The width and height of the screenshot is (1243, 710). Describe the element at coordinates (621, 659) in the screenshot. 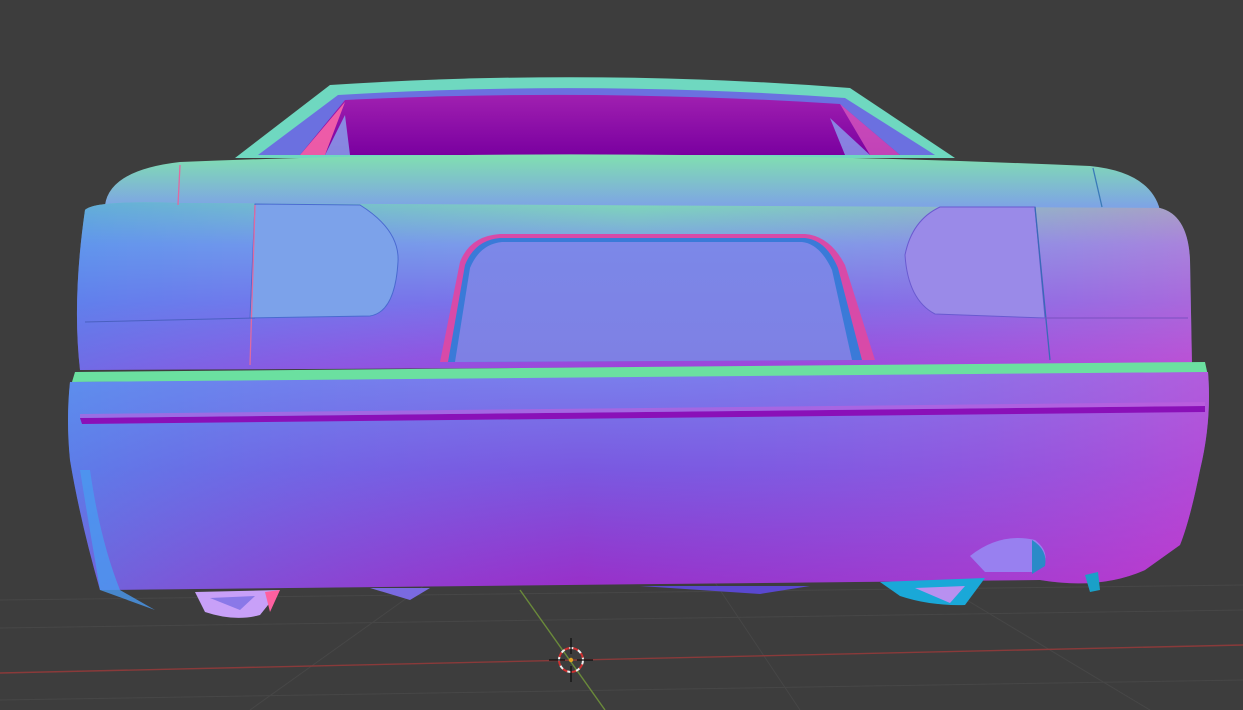

I see `x-axis-line` at that location.